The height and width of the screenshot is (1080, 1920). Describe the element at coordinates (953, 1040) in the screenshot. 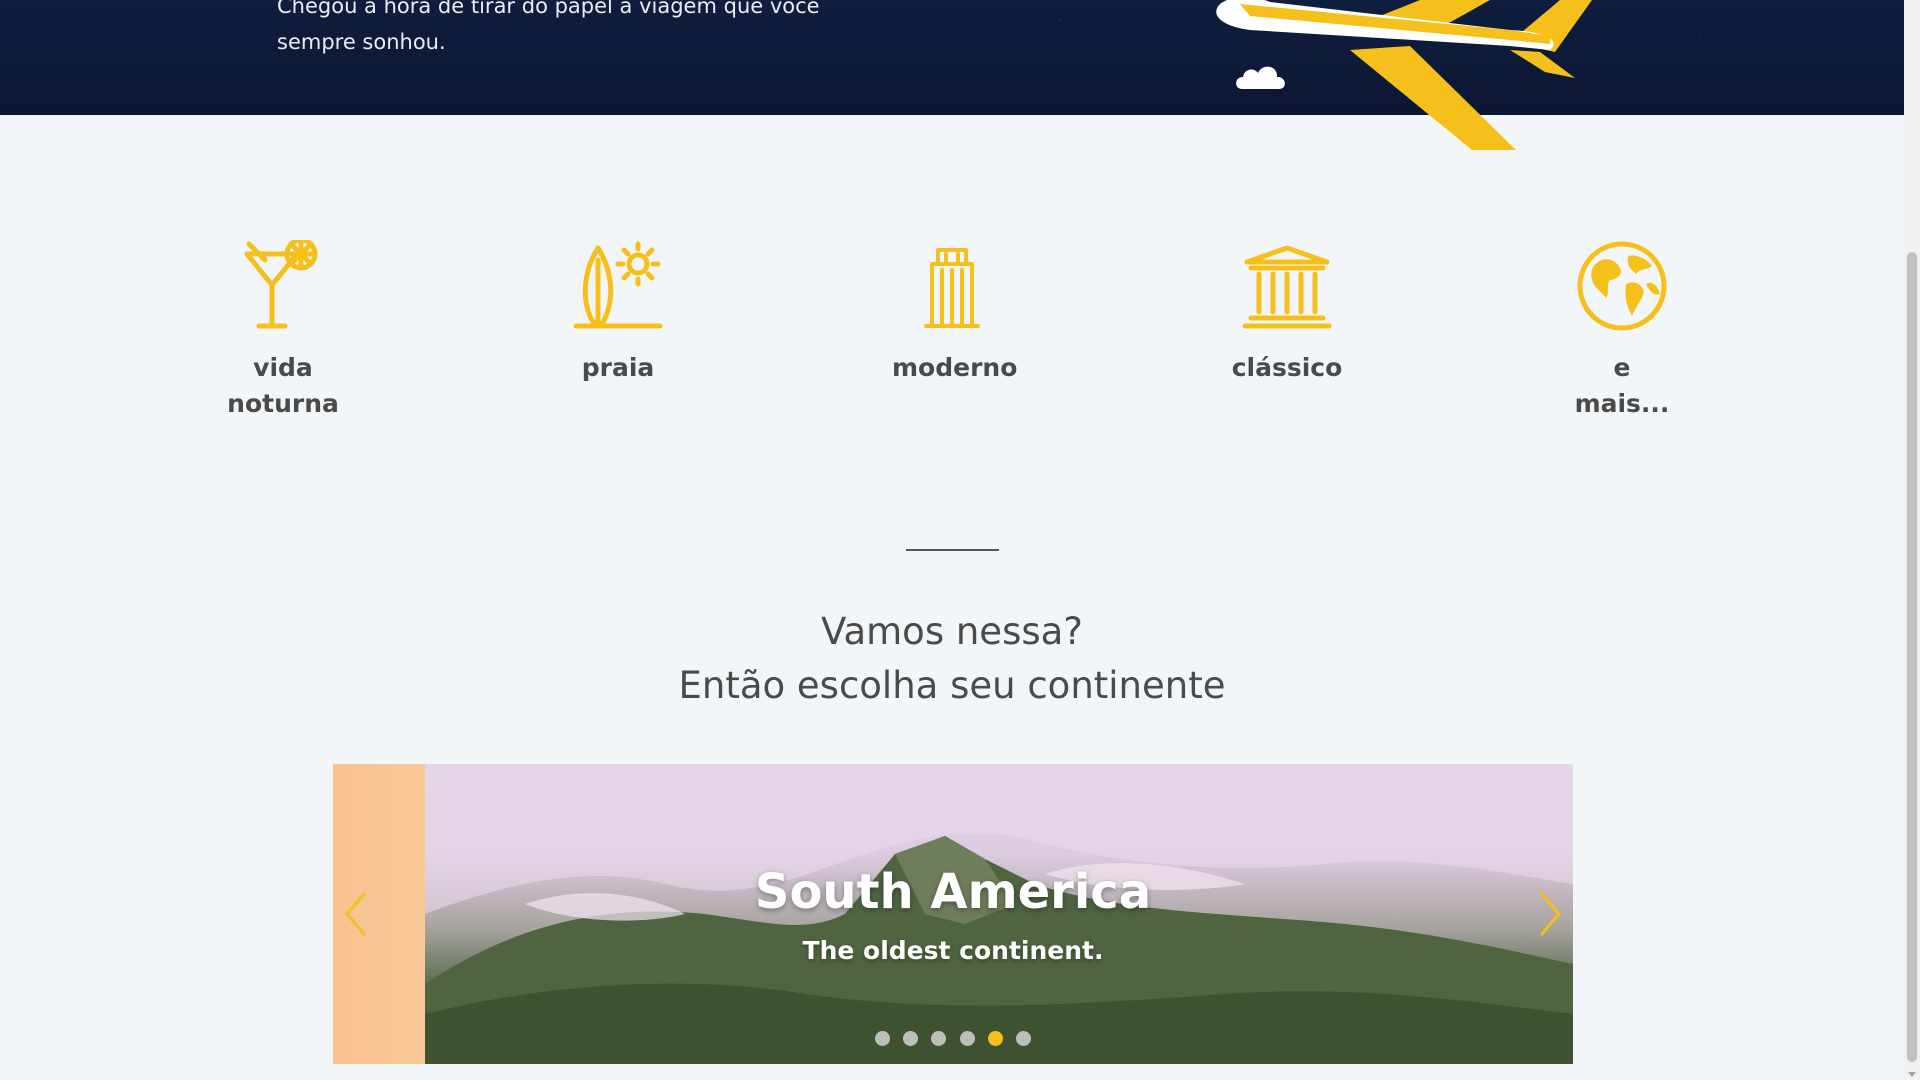

I see `carousel-dots` at that location.